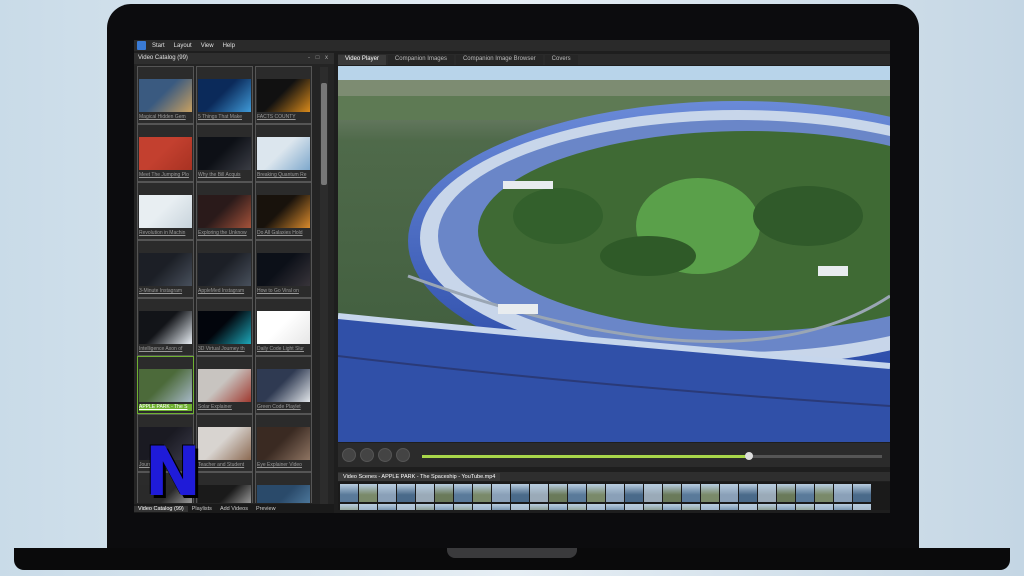  I want to click on vertical-scrollbar, so click(324, 287).